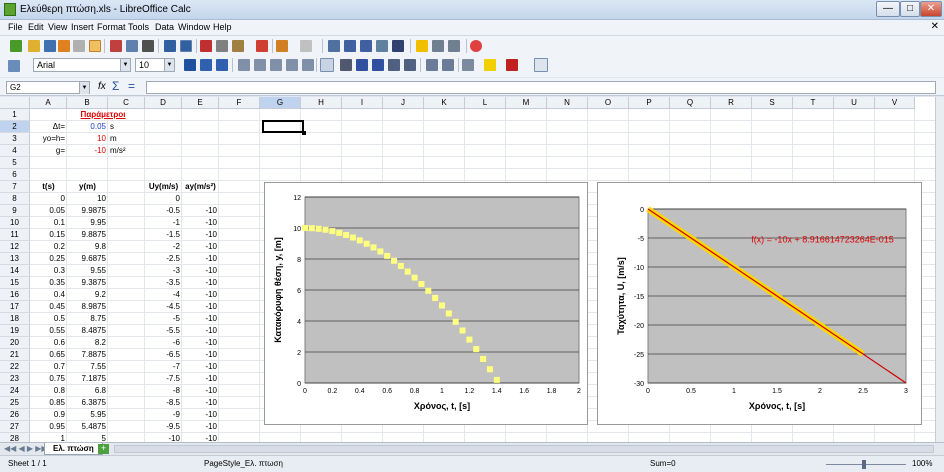  Describe the element at coordinates (115, 86) in the screenshot. I see `sum-icon: Σ` at that location.